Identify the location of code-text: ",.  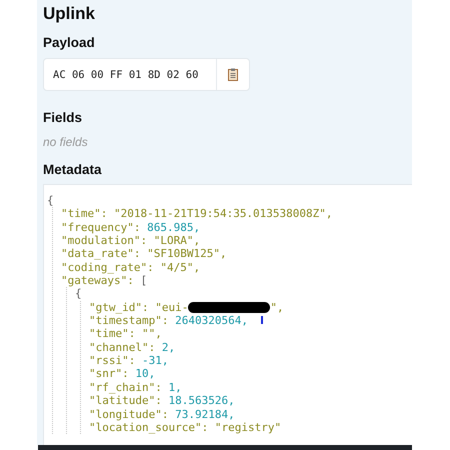
(277, 307).